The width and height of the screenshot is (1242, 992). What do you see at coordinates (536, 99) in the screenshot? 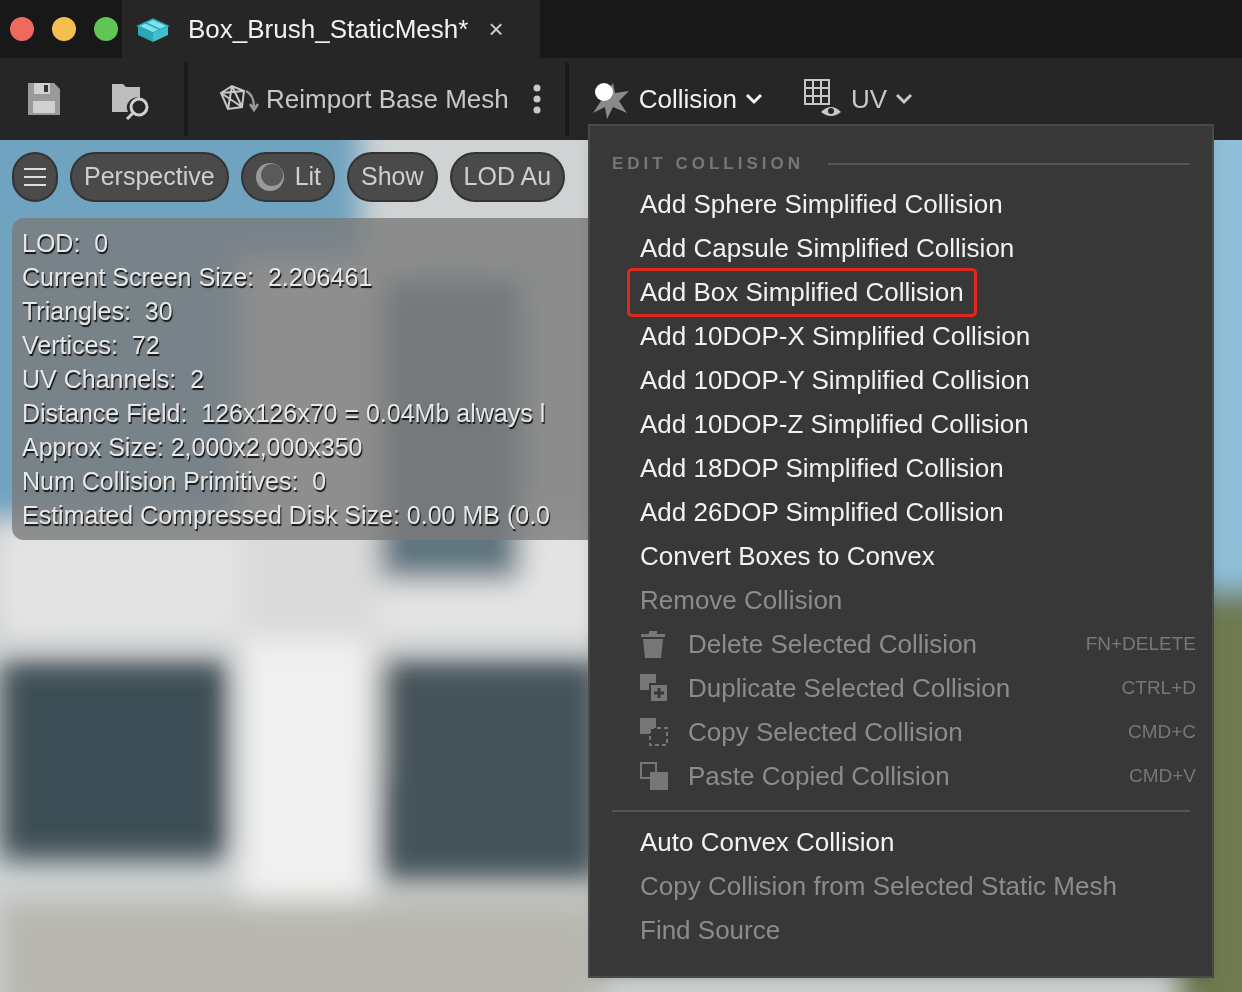
I see `more-options-icon` at bounding box center [536, 99].